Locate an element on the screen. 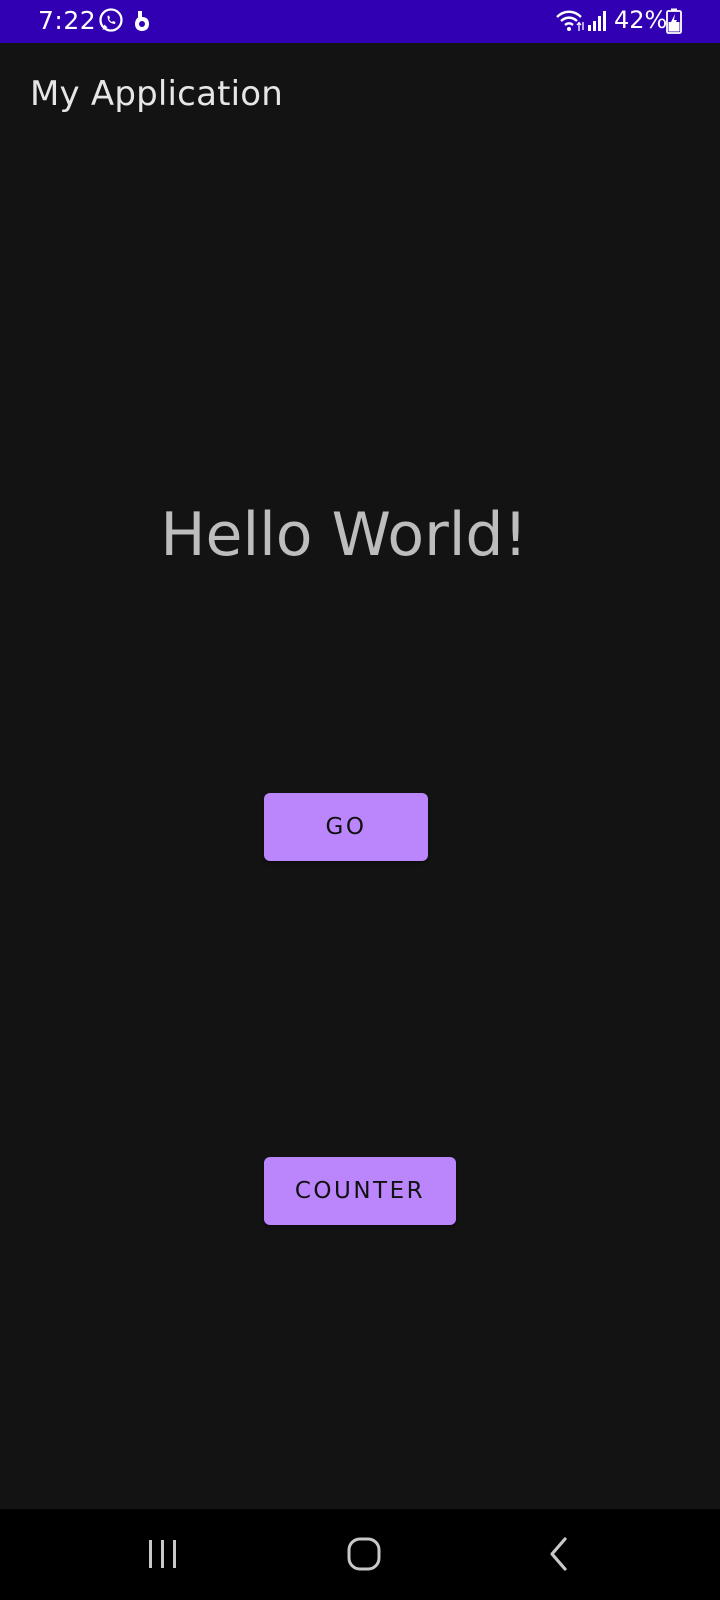 Image resolution: width=720 pixels, height=1600 pixels. wifi-icon is located at coordinates (570, 23).